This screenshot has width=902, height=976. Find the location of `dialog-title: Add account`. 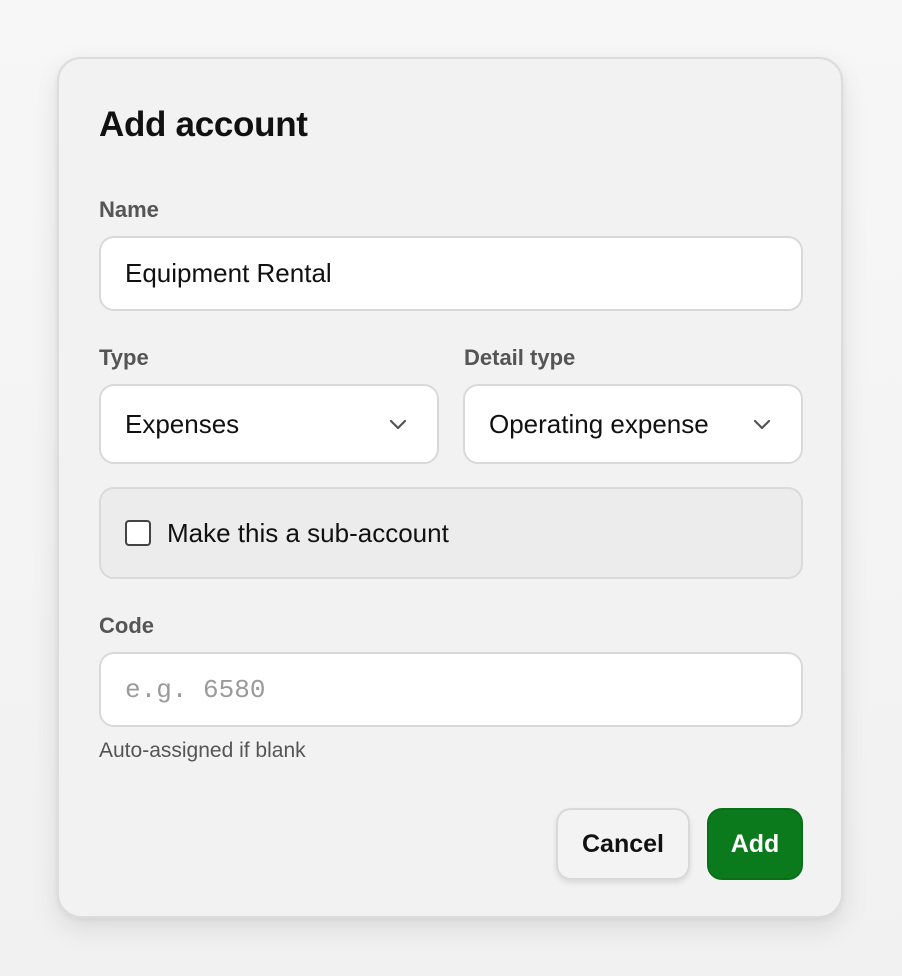

dialog-title: Add account is located at coordinates (203, 124).